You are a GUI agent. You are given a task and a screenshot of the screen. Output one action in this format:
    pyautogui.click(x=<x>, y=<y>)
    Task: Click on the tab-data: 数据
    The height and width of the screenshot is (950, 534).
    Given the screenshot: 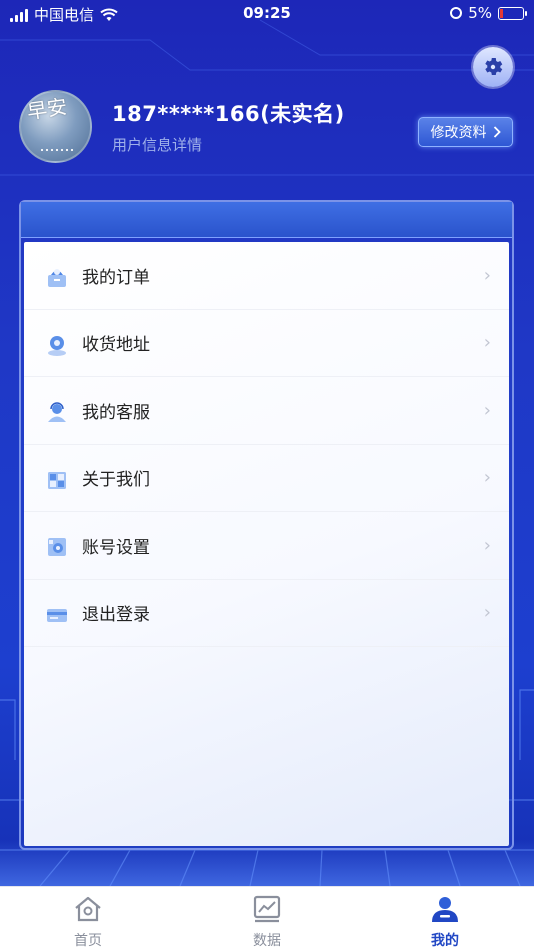 What is the action you would take?
    pyautogui.click(x=267, y=922)
    